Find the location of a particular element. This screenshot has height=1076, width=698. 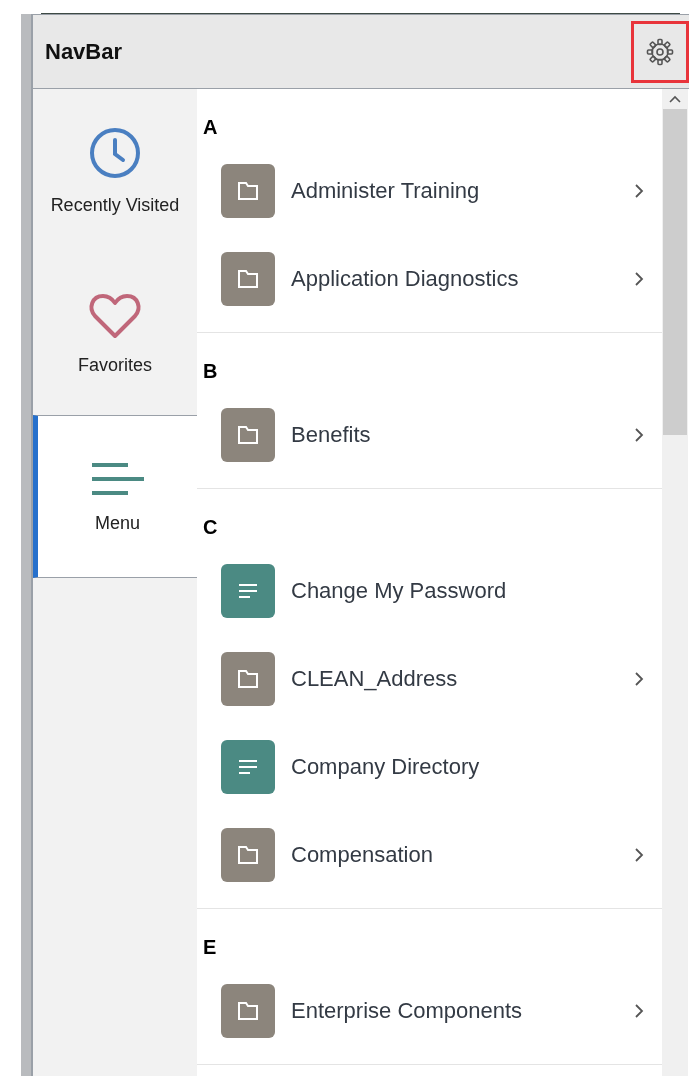

section-letter: A is located at coordinates (211, 127).